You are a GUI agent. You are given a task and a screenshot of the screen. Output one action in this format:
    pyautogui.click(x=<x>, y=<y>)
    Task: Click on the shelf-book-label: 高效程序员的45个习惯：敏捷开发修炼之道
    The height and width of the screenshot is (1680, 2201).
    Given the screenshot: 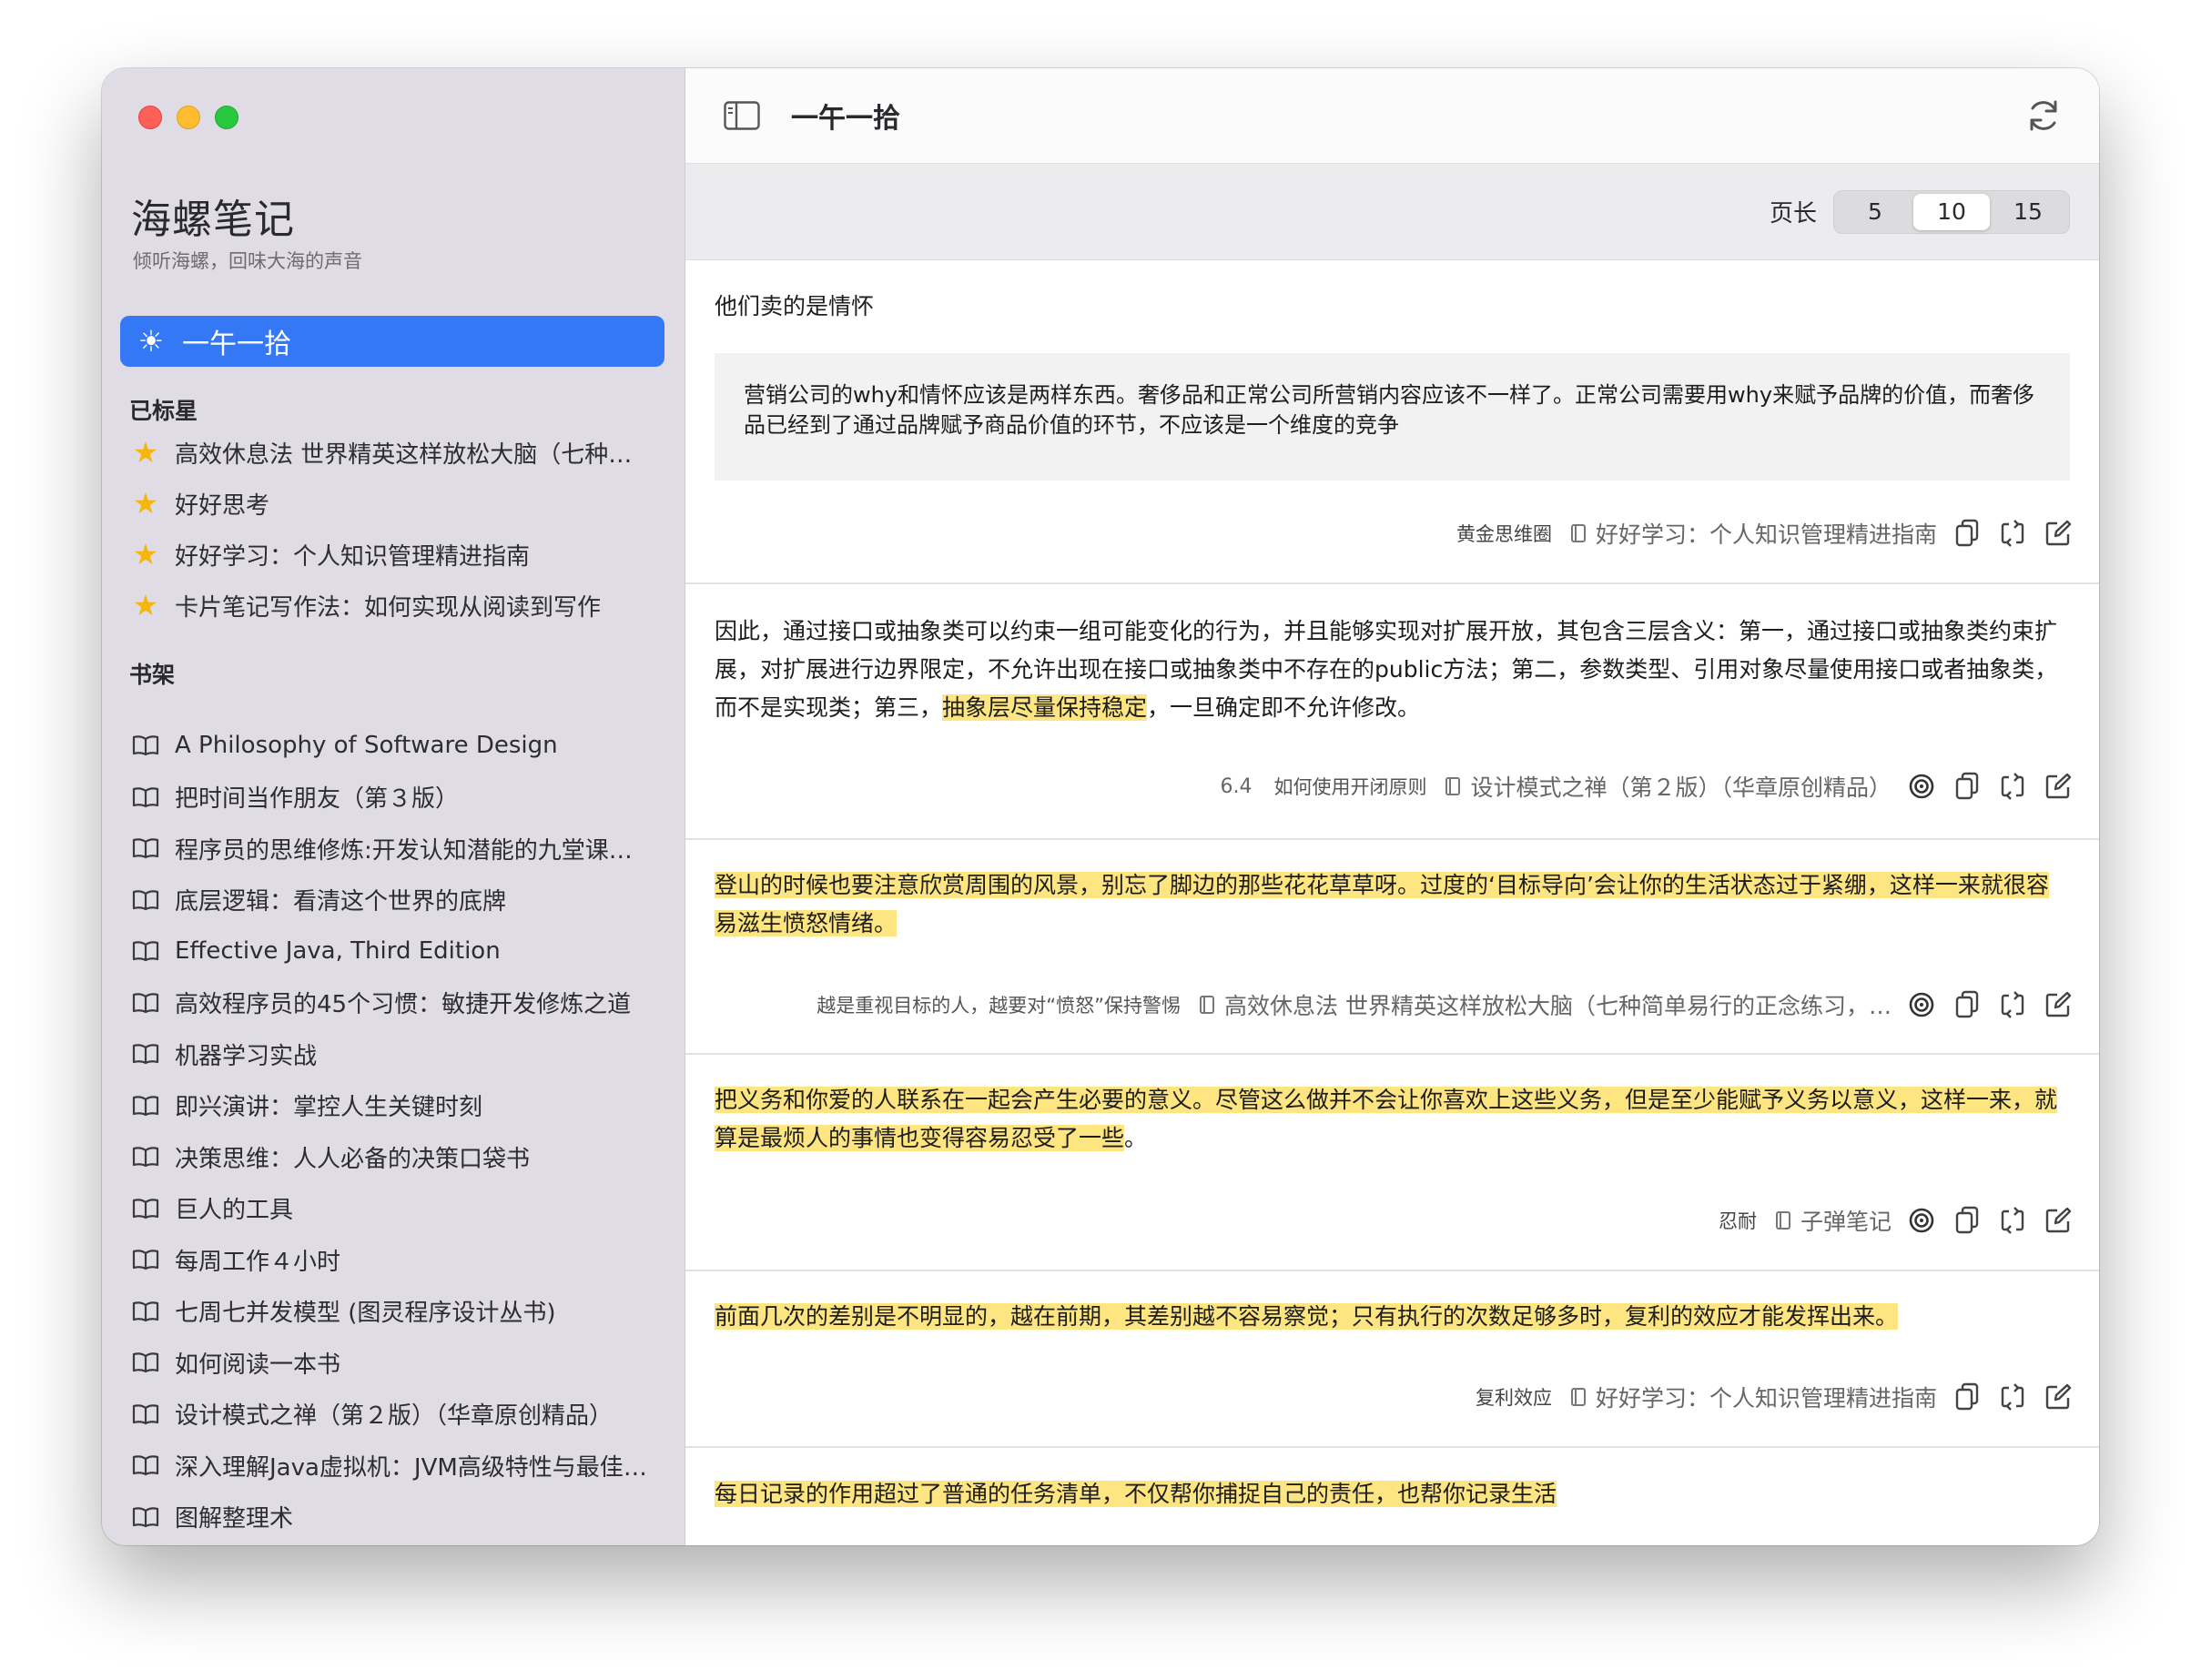 What is the action you would take?
    pyautogui.click(x=404, y=1005)
    